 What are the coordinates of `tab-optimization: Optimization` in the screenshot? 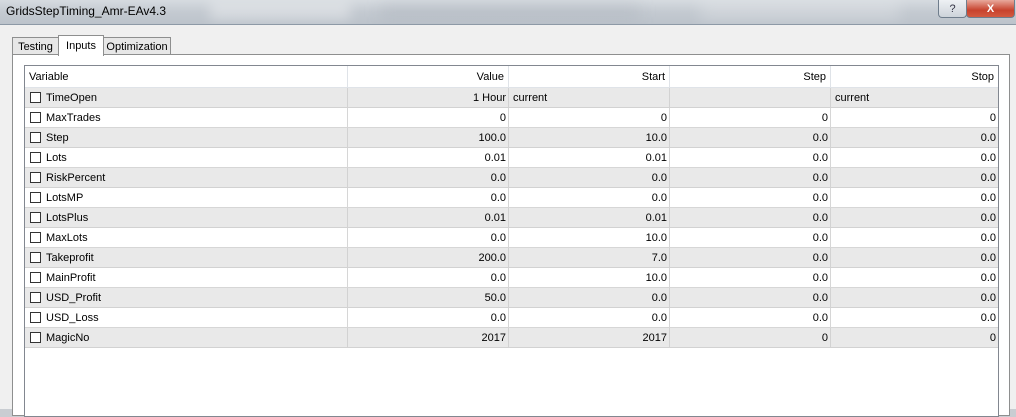 It's located at (137, 46).